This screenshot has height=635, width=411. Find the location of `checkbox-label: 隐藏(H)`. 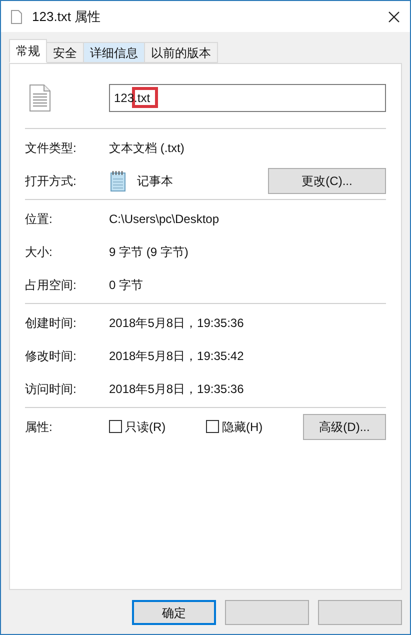

checkbox-label: 隐藏(H) is located at coordinates (242, 427).